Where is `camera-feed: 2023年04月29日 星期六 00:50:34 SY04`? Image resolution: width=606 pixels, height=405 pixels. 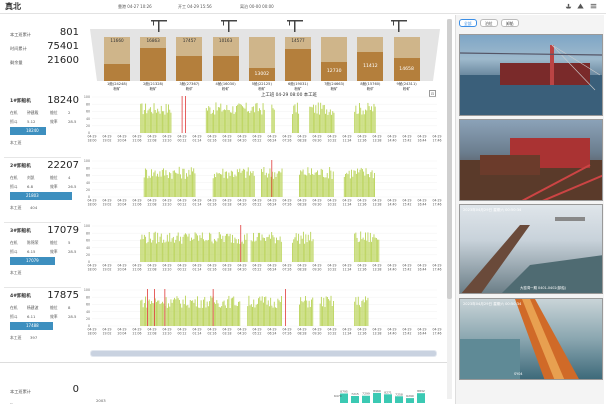 camera-feed: 2023年04月29日 星期六 00:50:34 SY04 is located at coordinates (531, 339).